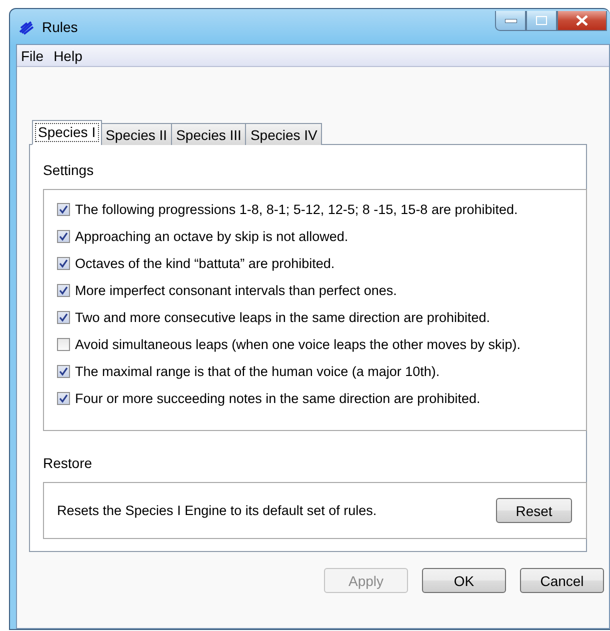 This screenshot has height=631, width=610. I want to click on rule-label: Approaching an octave by skip is not allowed., so click(211, 236).